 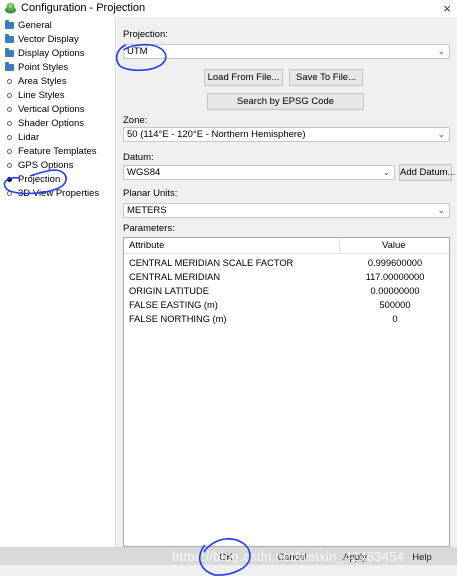 I want to click on close-icon: ×, so click(x=447, y=8).